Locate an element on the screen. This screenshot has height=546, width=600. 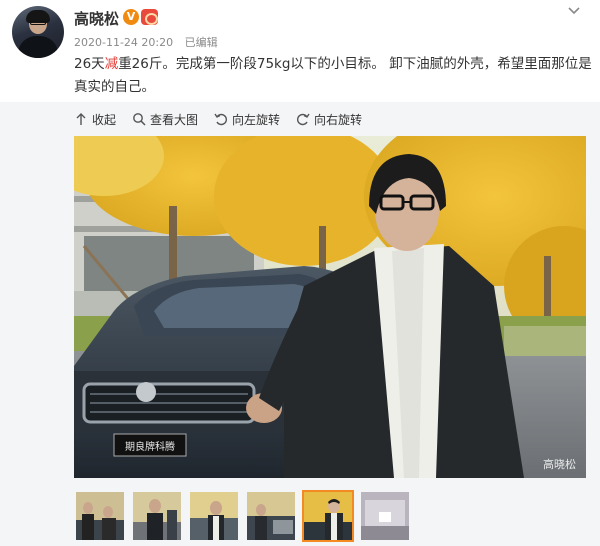
thumbnail-strip is located at coordinates (245, 517).